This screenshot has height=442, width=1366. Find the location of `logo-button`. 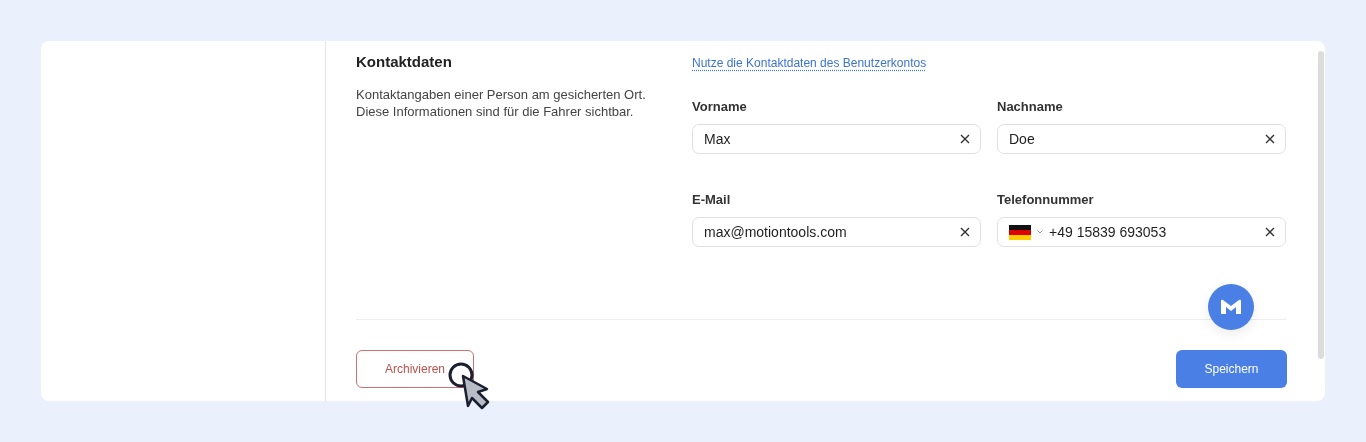

logo-button is located at coordinates (1231, 307).